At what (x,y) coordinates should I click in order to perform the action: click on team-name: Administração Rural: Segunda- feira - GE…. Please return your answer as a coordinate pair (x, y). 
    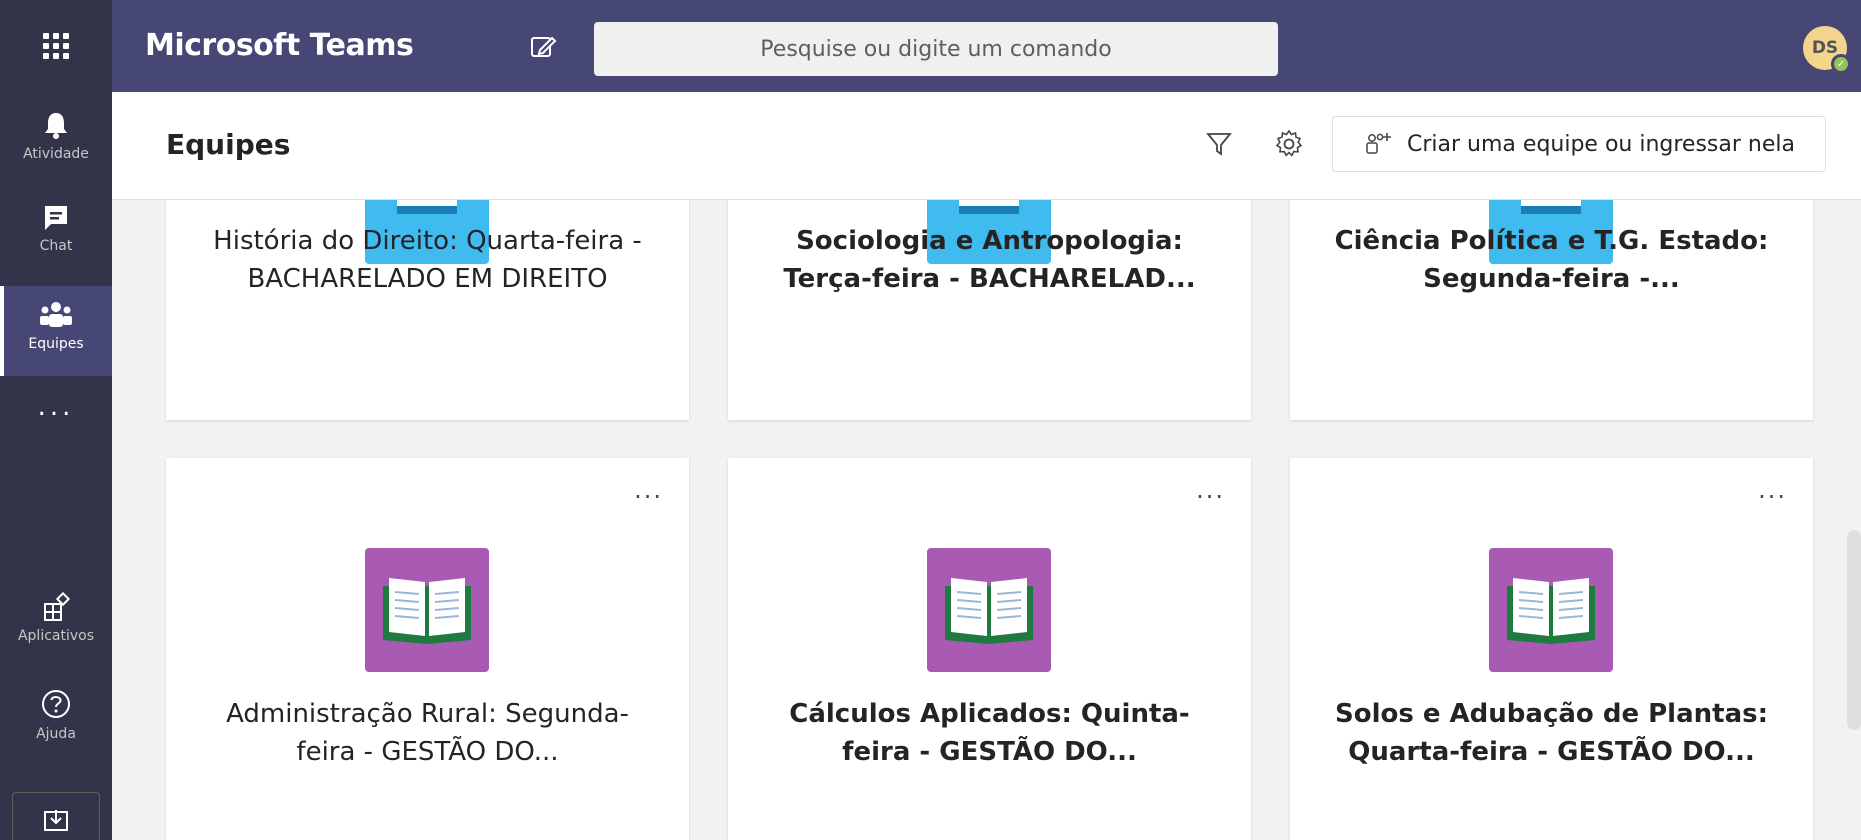
    Looking at the image, I should click on (427, 733).